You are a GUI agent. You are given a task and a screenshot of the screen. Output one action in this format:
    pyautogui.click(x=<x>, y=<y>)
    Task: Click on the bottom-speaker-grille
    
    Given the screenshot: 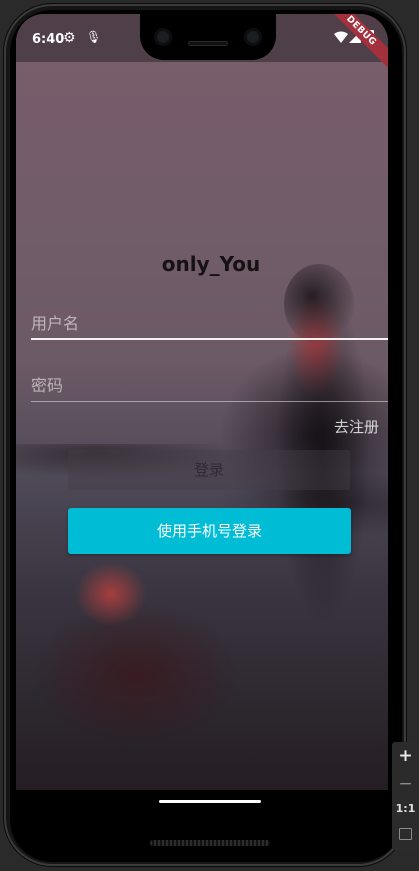 What is the action you would take?
    pyautogui.click(x=210, y=843)
    